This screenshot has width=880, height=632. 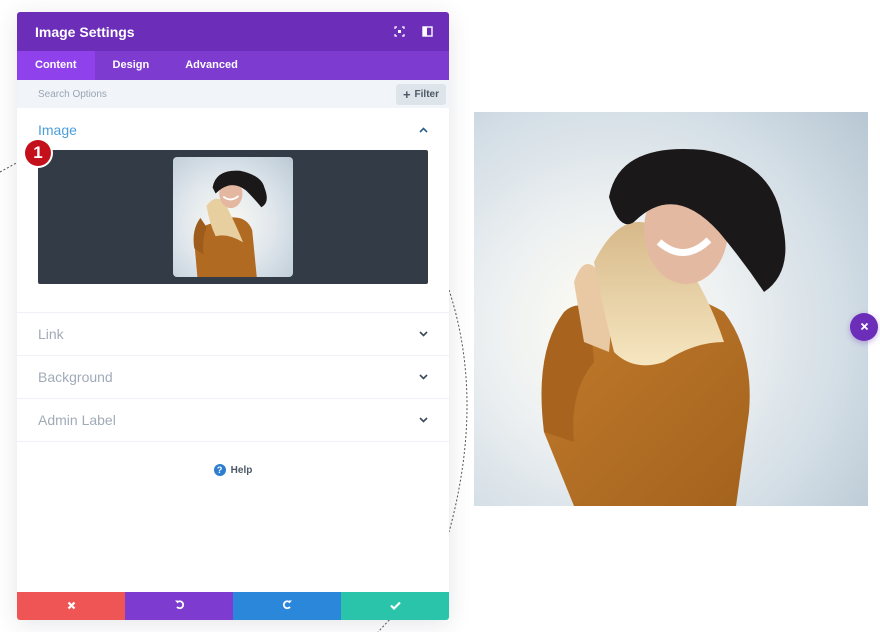 I want to click on help-label: Help, so click(x=241, y=470).